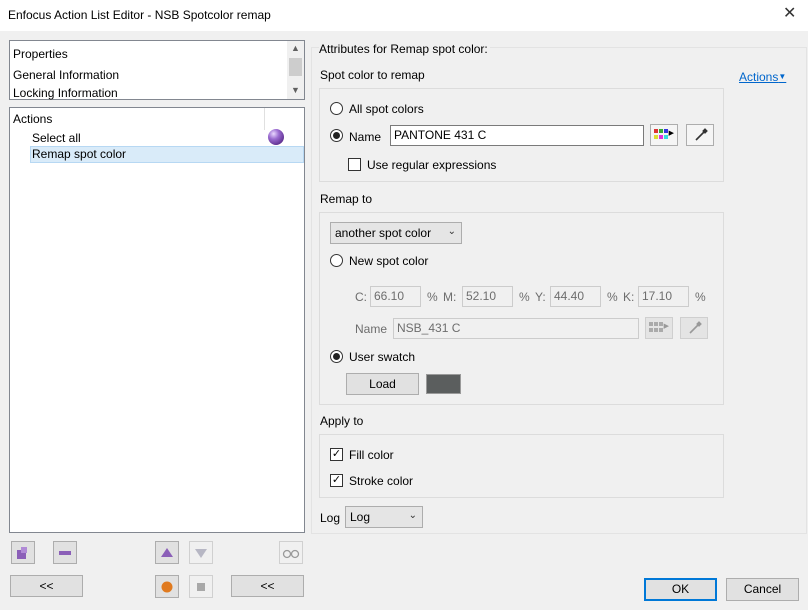 The height and width of the screenshot is (610, 808). I want to click on ok-button: OK, so click(680, 589).